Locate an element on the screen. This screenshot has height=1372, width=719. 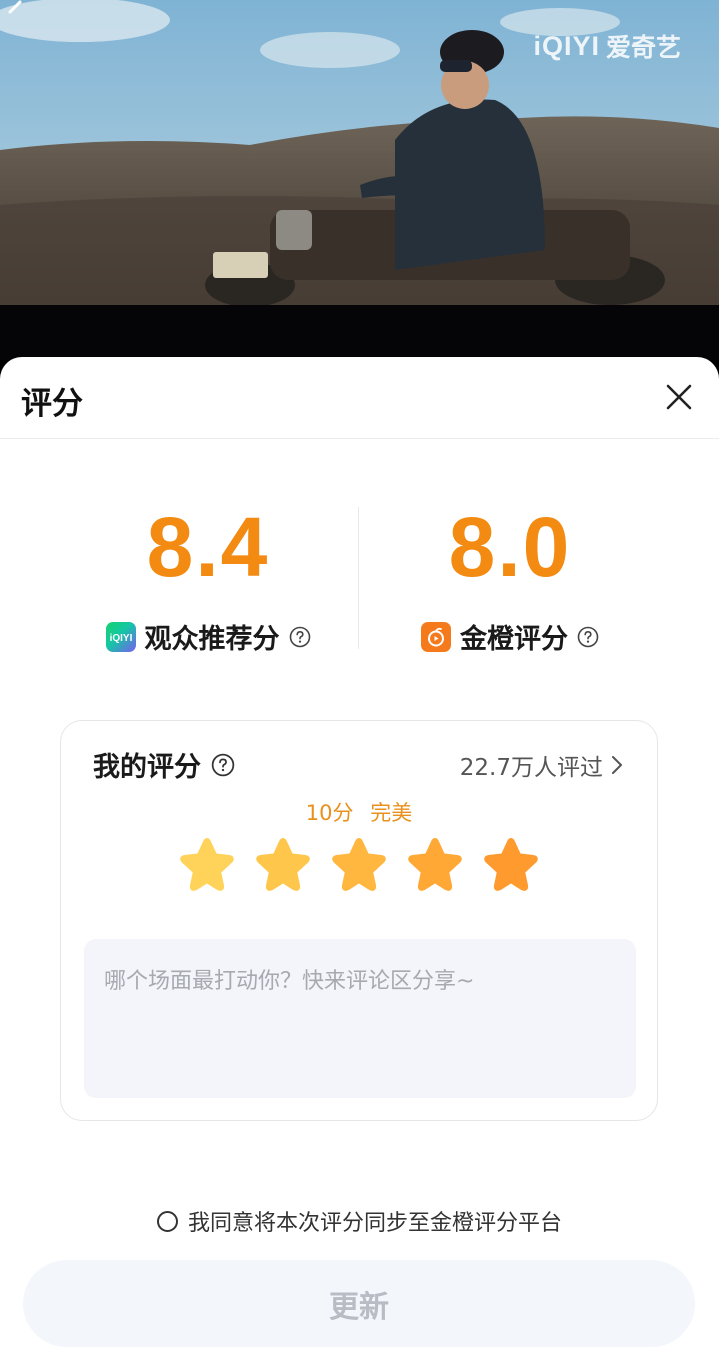
star-rating is located at coordinates (359, 864).